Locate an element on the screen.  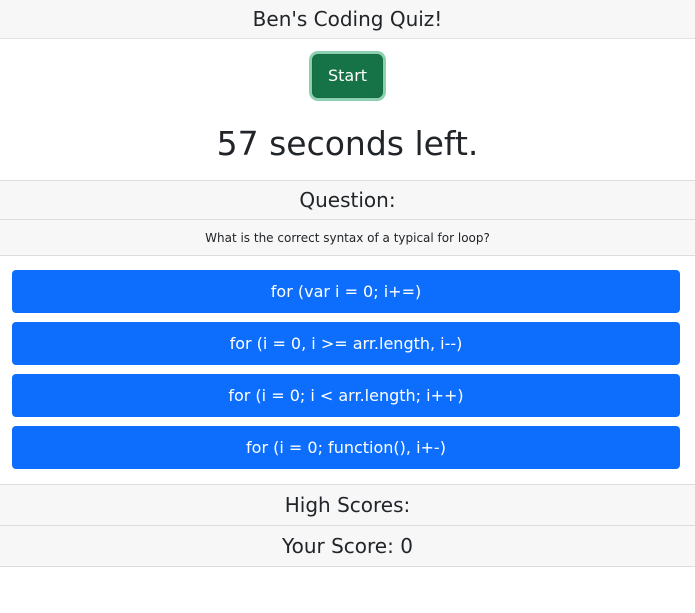
page-title: Ben's Coding Quiz! is located at coordinates (347, 19).